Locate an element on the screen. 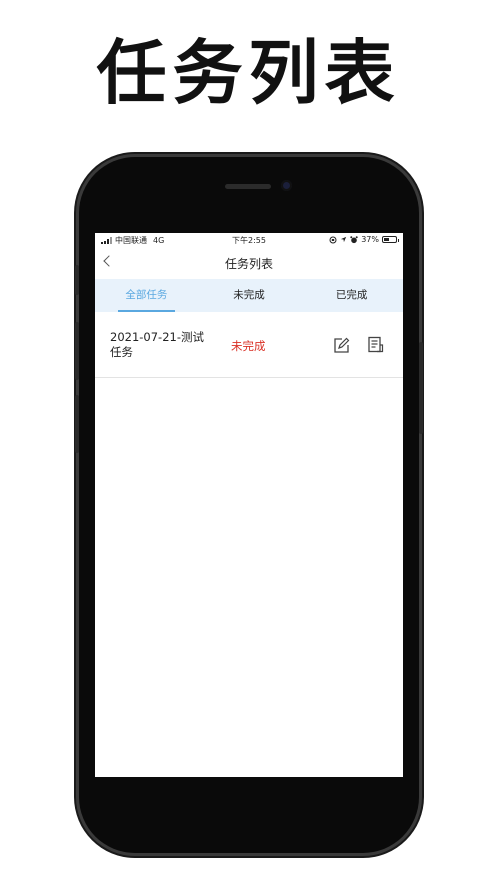 This screenshot has height=883, width=497. edit-icon is located at coordinates (341, 345).